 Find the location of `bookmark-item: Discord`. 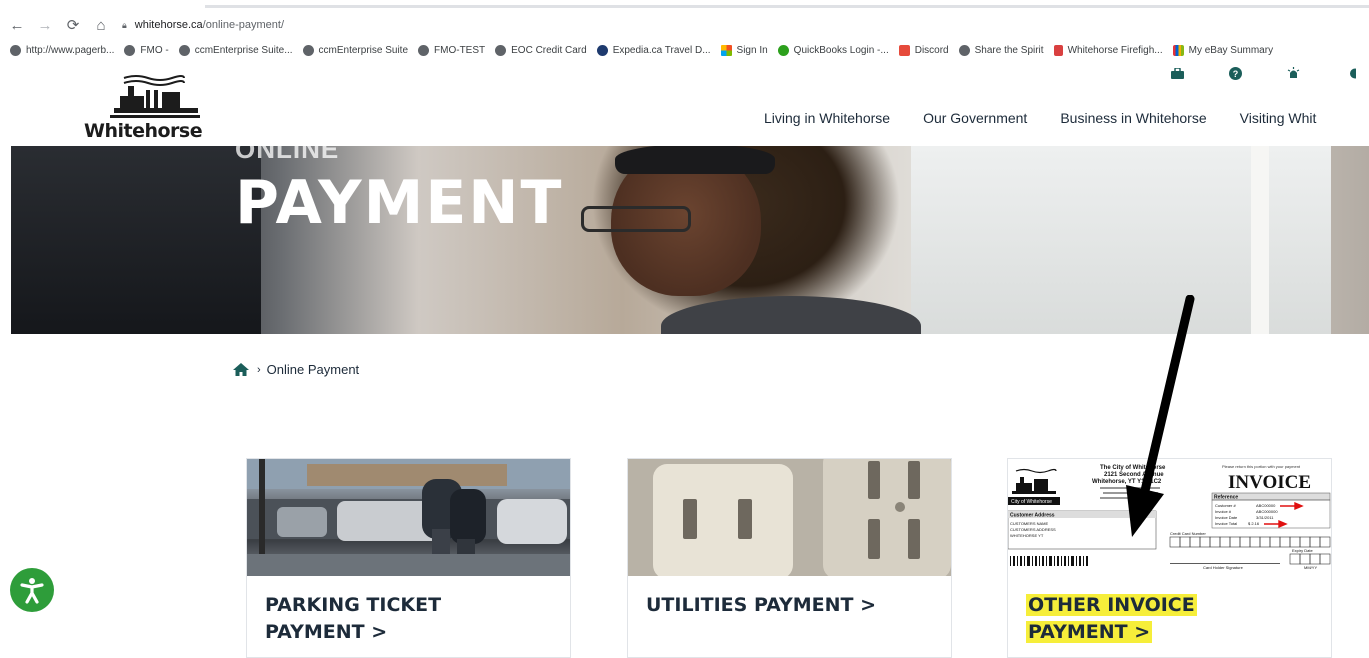

bookmark-item: Discord is located at coordinates (923, 50).